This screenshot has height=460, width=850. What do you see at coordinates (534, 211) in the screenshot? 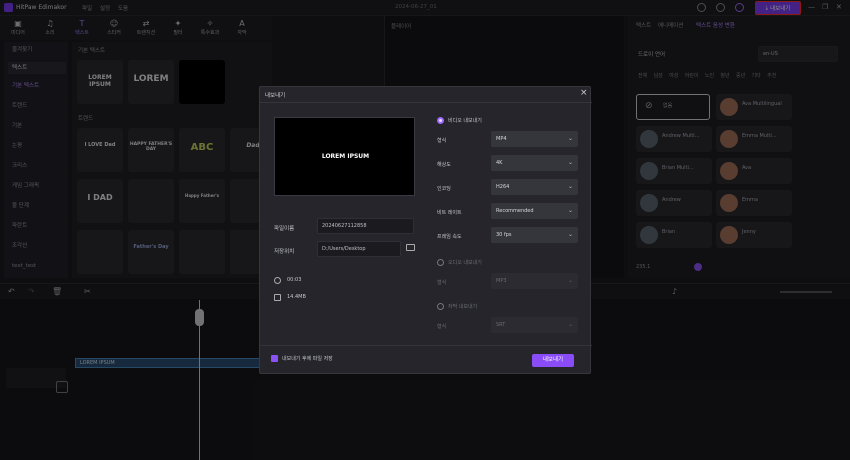
I see `bitrate-select: Recommended ⌄` at bounding box center [534, 211].